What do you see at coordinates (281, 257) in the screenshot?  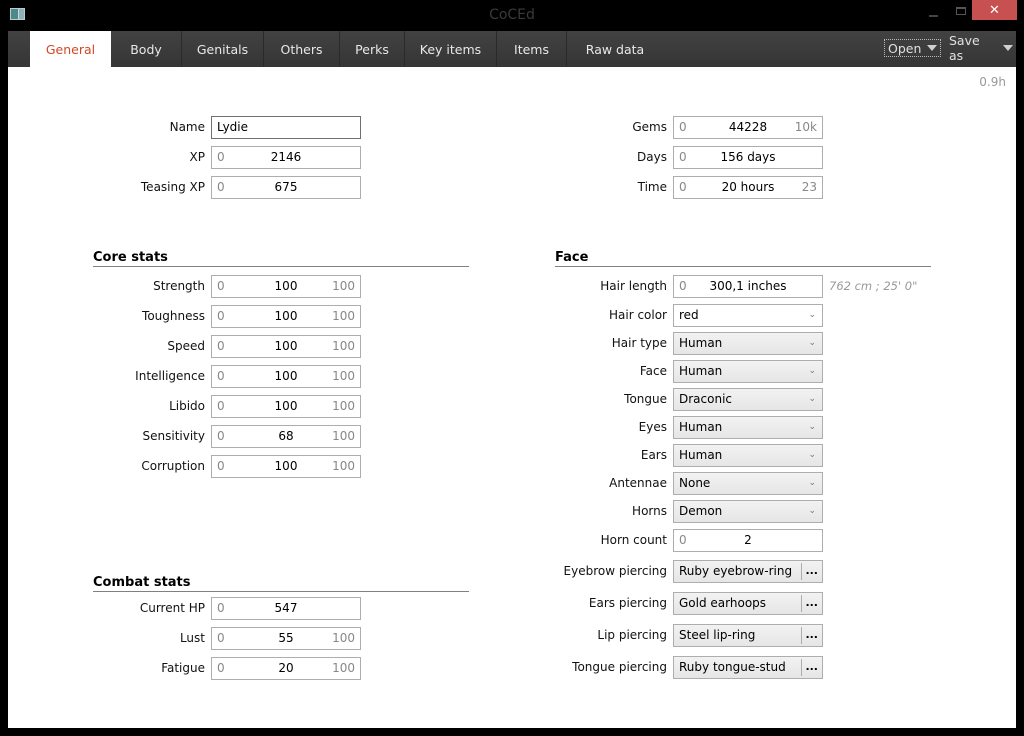 I see `core-stats-header: Core stats` at bounding box center [281, 257].